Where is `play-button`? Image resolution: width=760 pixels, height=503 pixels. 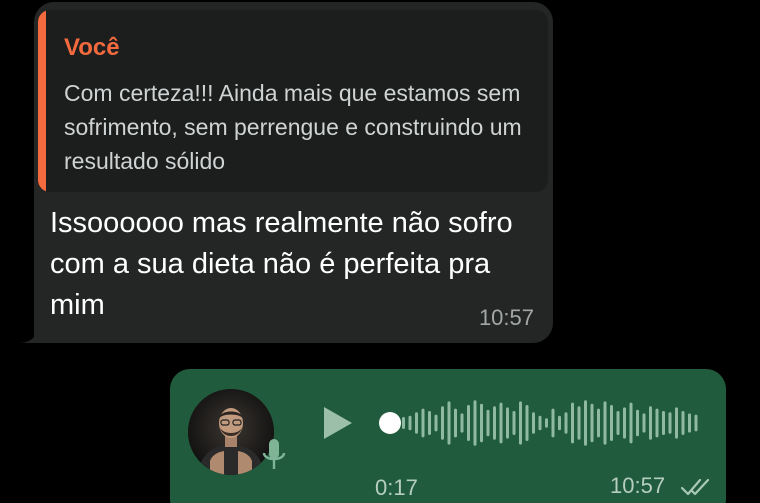 play-button is located at coordinates (338, 423).